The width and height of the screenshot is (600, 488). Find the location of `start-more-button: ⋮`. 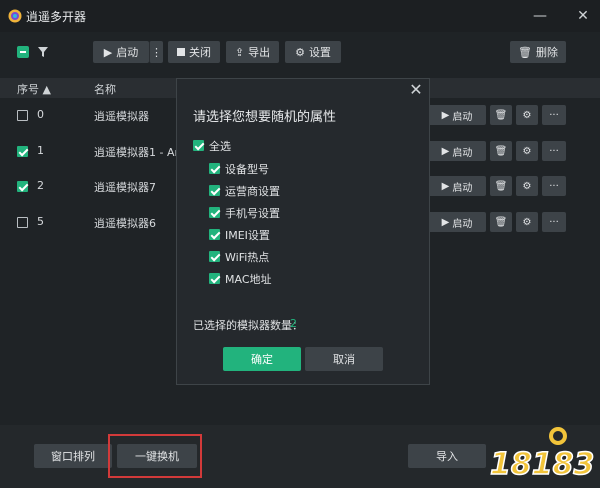

start-more-button: ⋮ is located at coordinates (156, 52).